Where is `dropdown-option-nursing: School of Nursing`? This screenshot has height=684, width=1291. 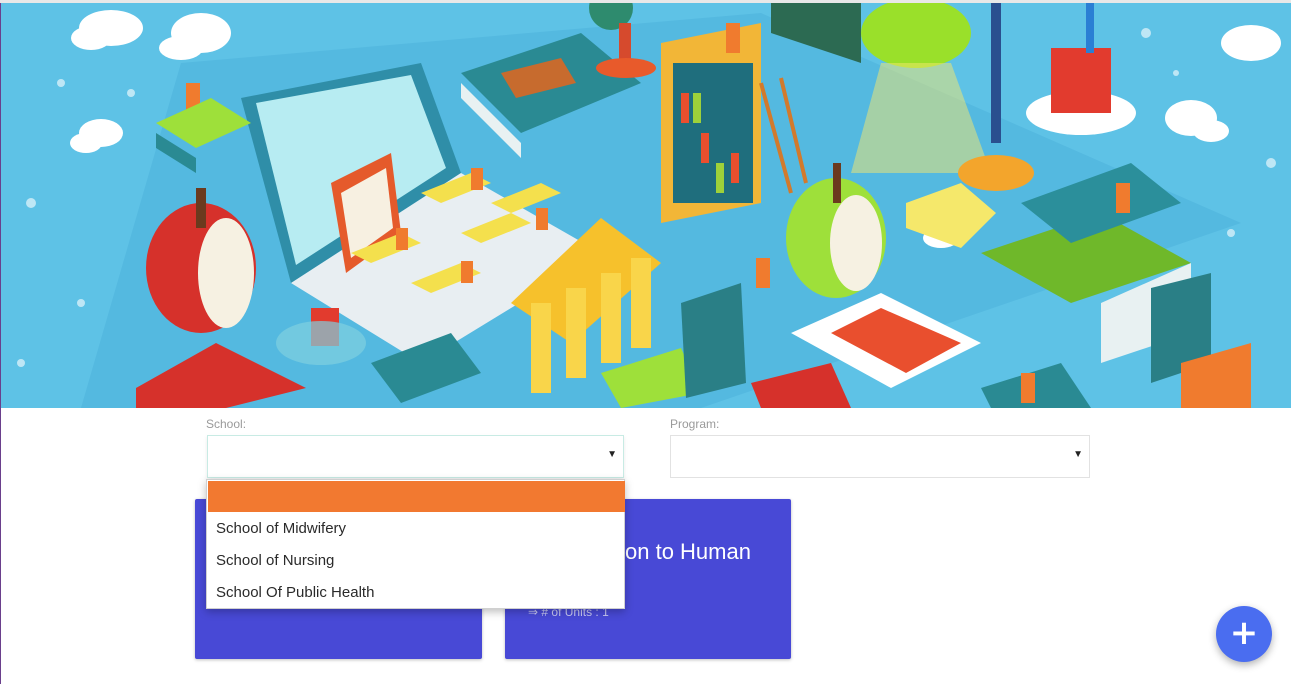
dropdown-option-nursing: School of Nursing is located at coordinates (275, 560).